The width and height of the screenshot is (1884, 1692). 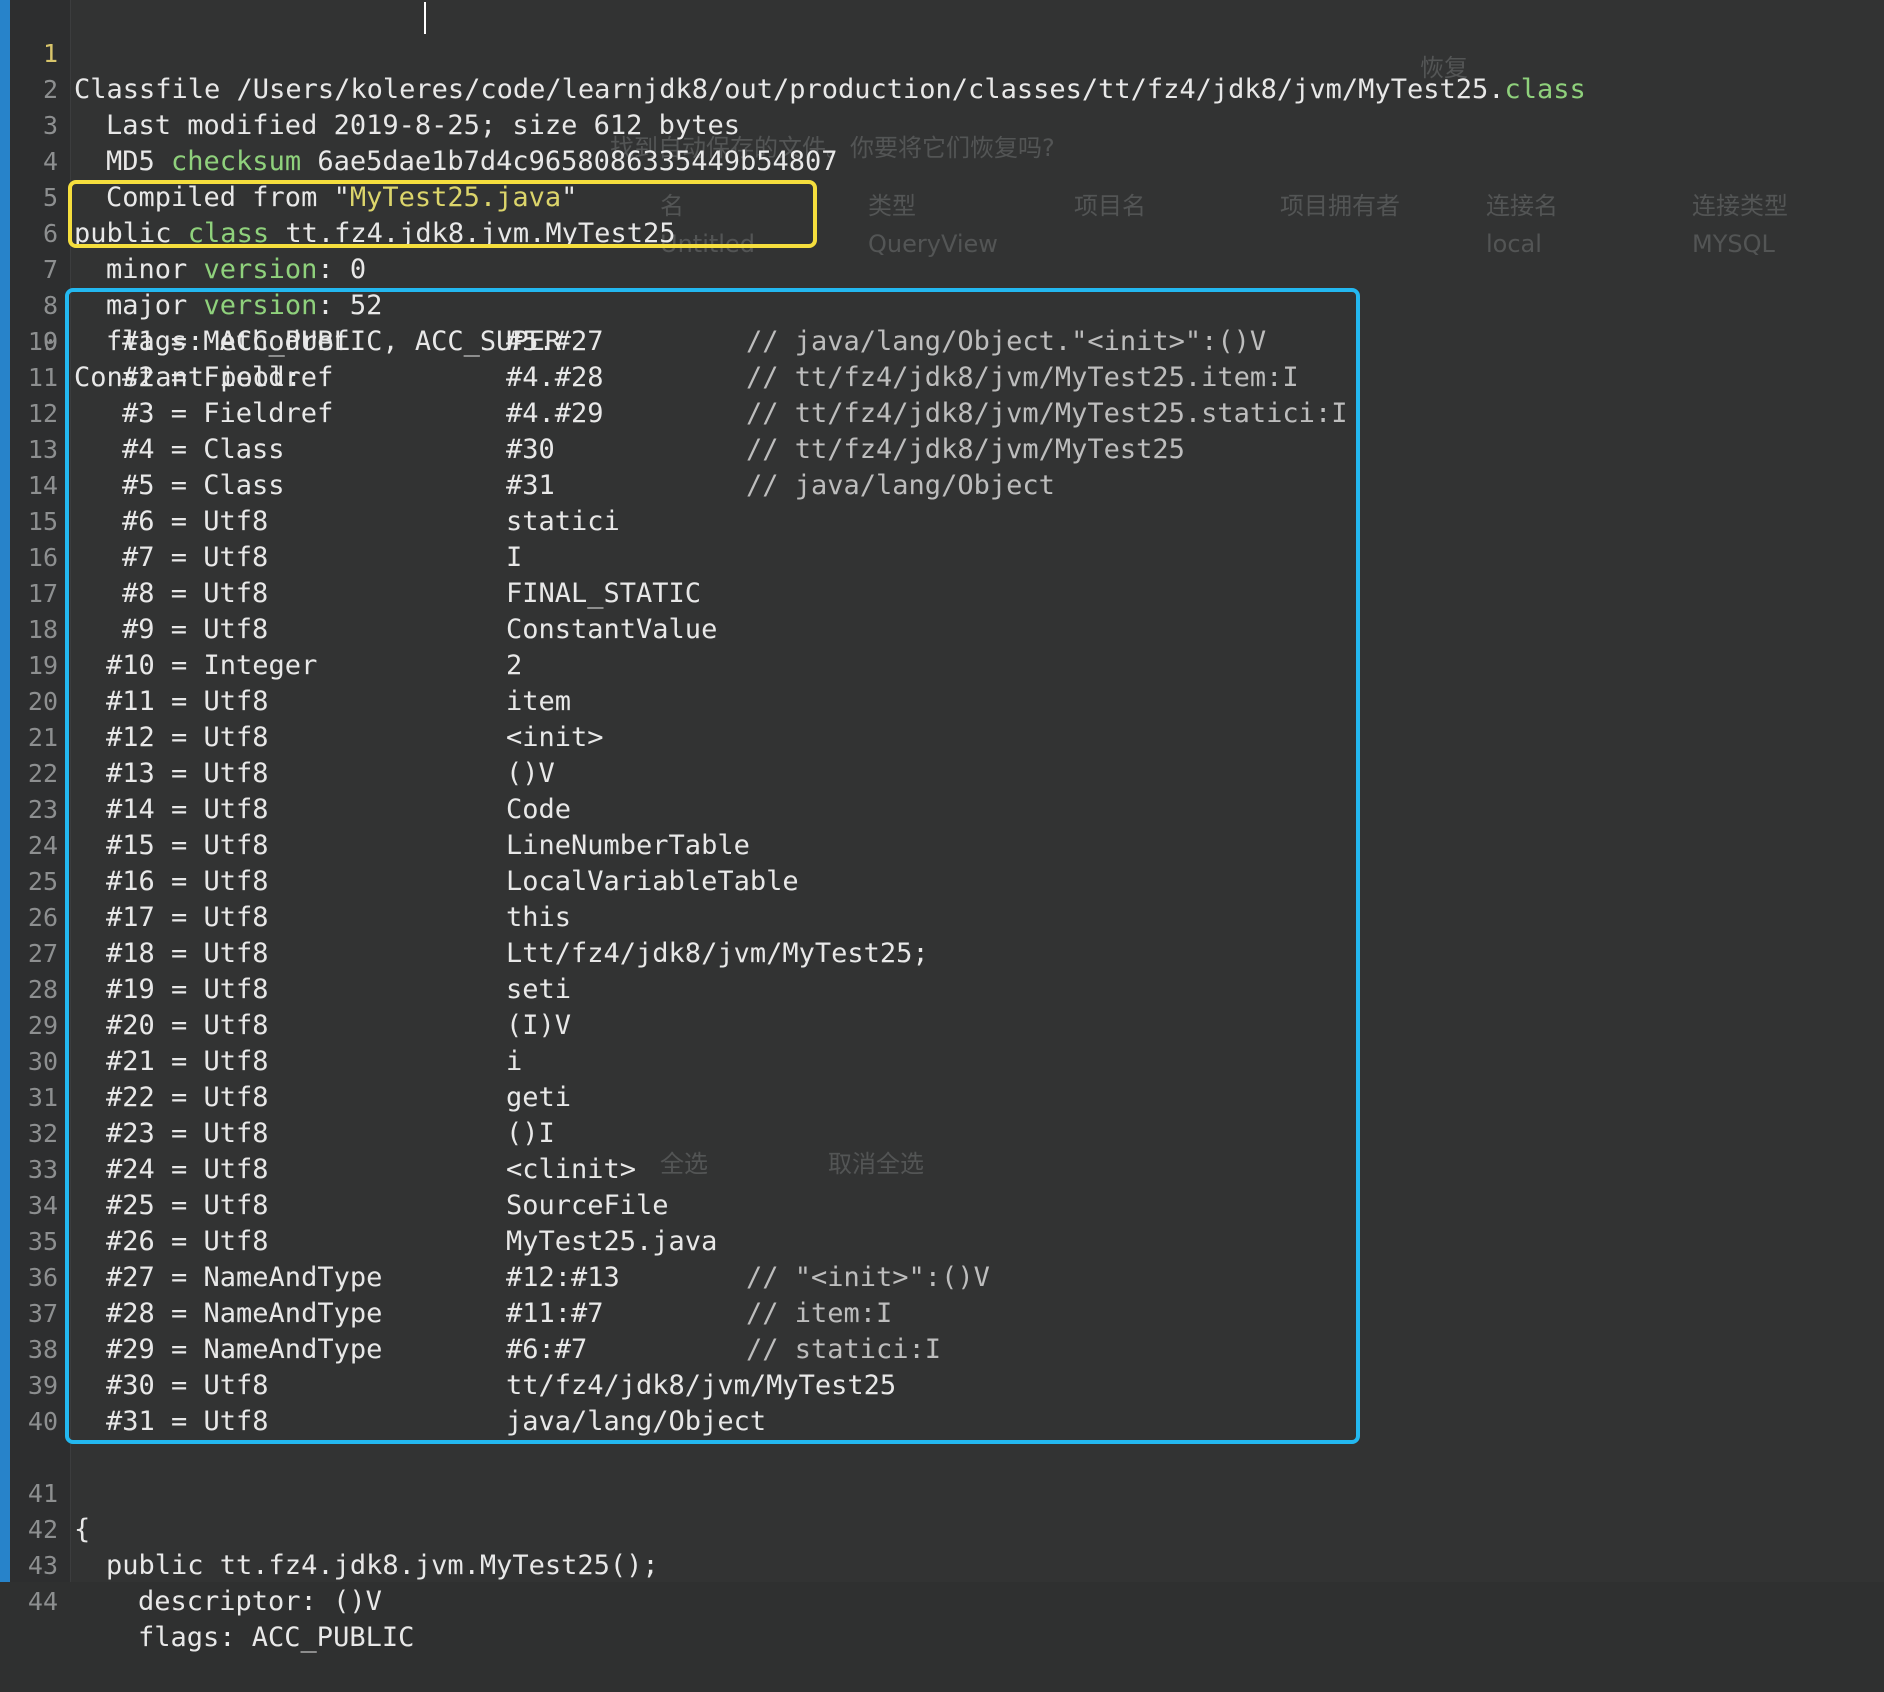 What do you see at coordinates (942, 1528) in the screenshot?
I see `code-line-42: 42 public tt.fz4.jdk8.jvm.MyTest25();` at bounding box center [942, 1528].